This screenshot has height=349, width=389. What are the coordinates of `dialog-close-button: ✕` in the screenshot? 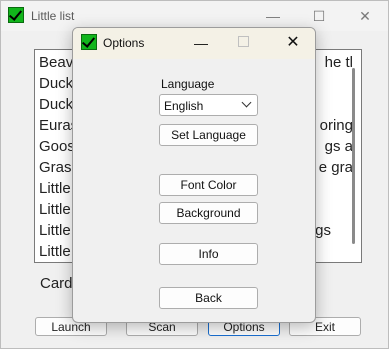 It's located at (293, 43).